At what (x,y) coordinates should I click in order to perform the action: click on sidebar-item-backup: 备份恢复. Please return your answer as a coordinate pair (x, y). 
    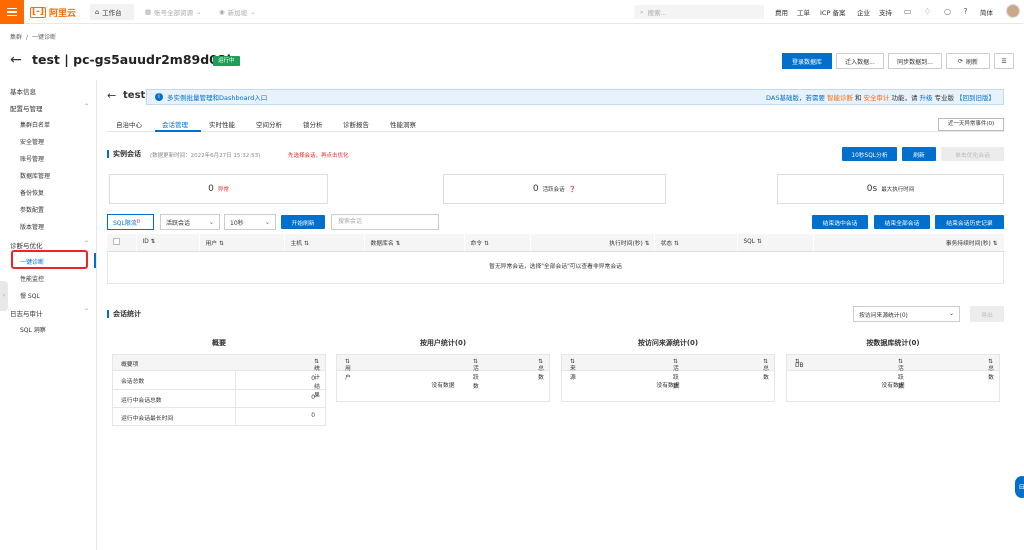
    Looking at the image, I should click on (32, 192).